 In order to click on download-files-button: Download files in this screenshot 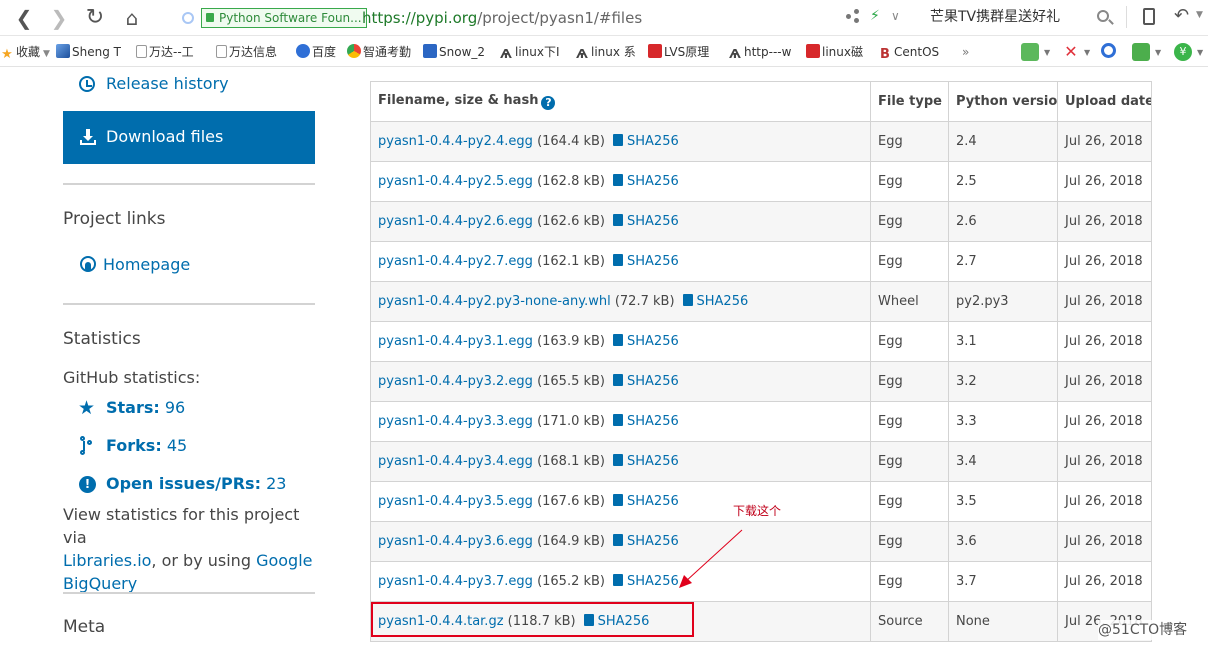, I will do `click(189, 137)`.